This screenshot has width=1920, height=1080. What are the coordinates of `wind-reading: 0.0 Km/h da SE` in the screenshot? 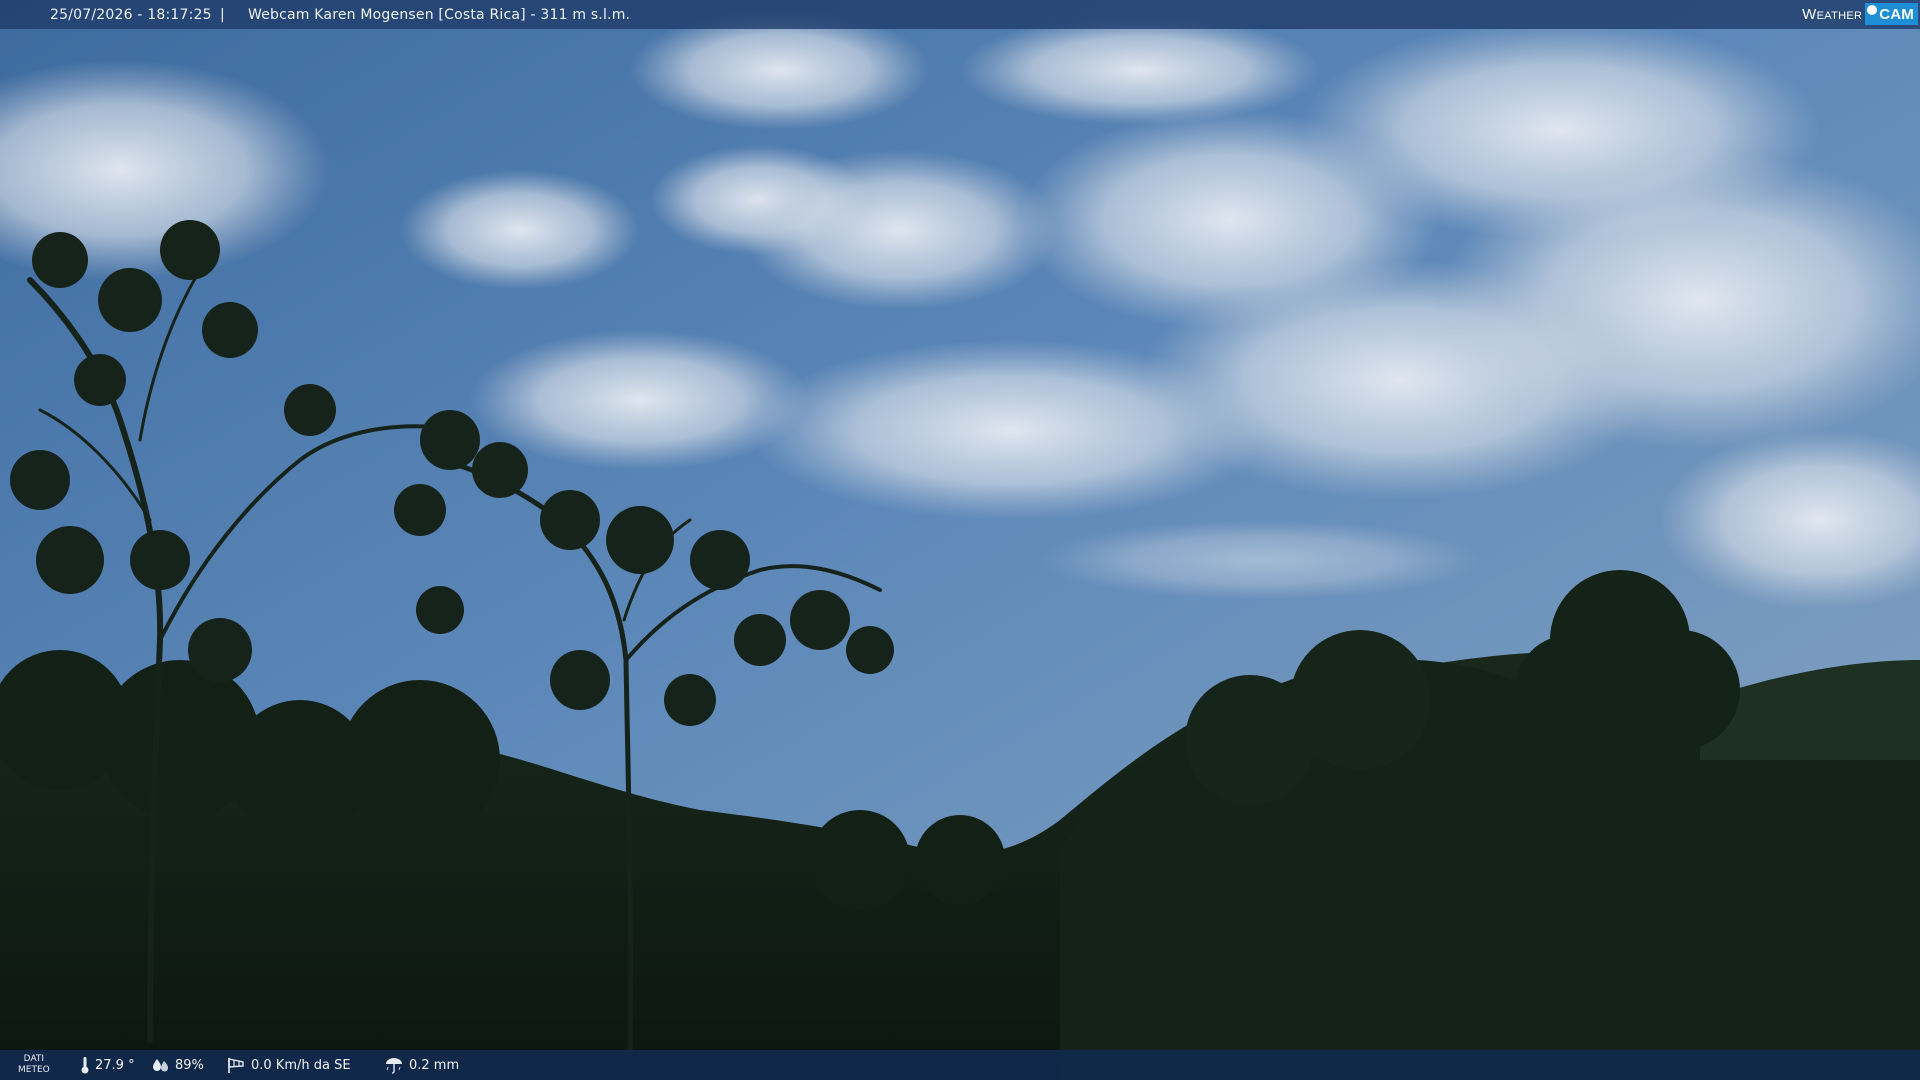 It's located at (288, 1065).